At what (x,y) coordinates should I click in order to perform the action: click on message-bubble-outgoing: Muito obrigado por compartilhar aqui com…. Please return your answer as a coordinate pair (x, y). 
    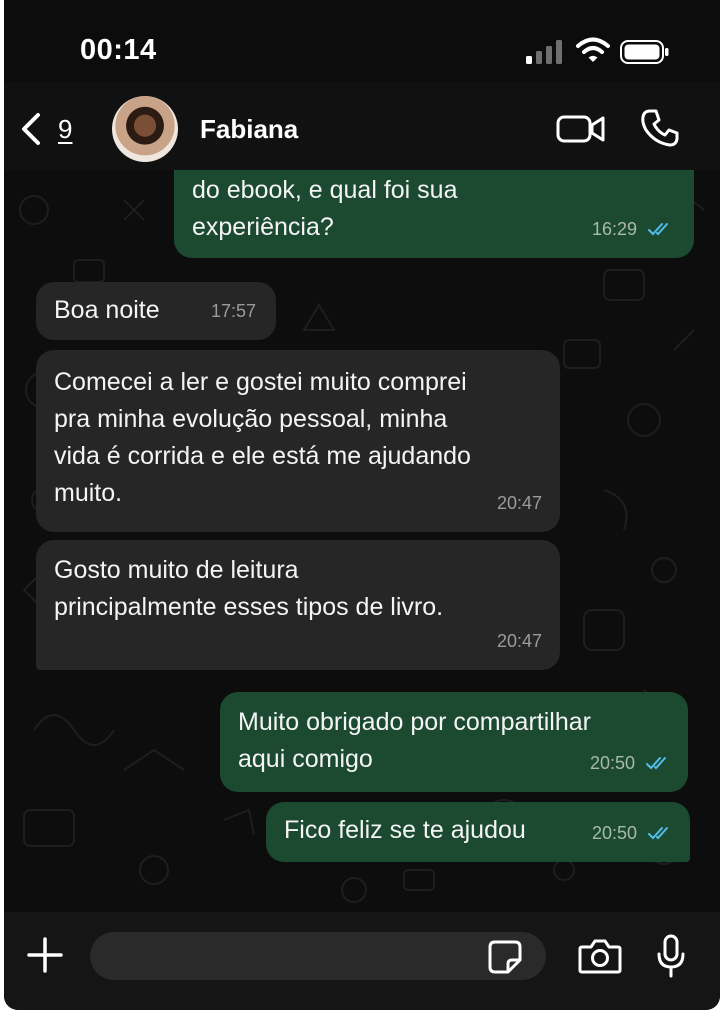
    Looking at the image, I should click on (454, 742).